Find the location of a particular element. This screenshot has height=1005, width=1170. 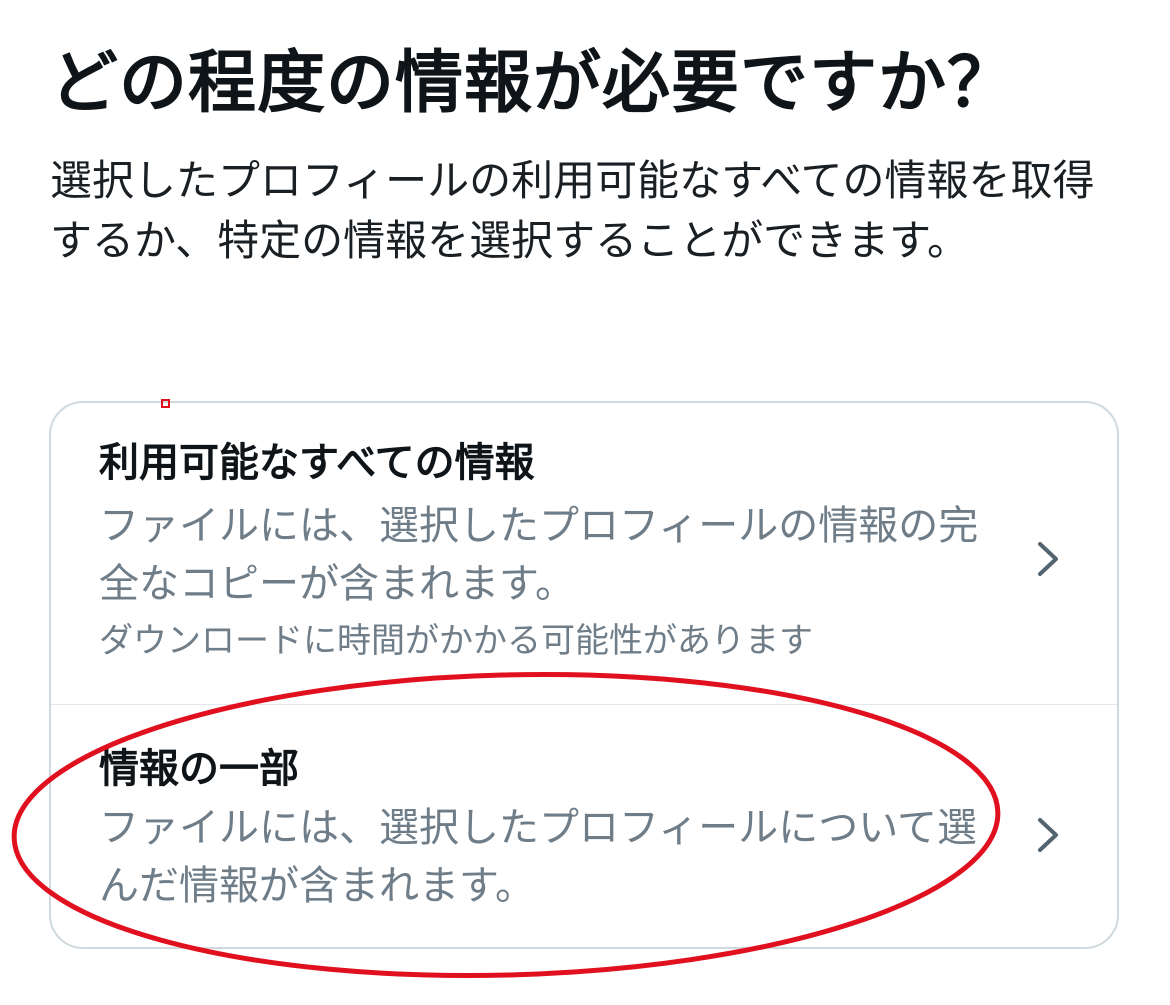

option-note: ダウンロードに時間がかかる可能性があります is located at coordinates (456, 641).